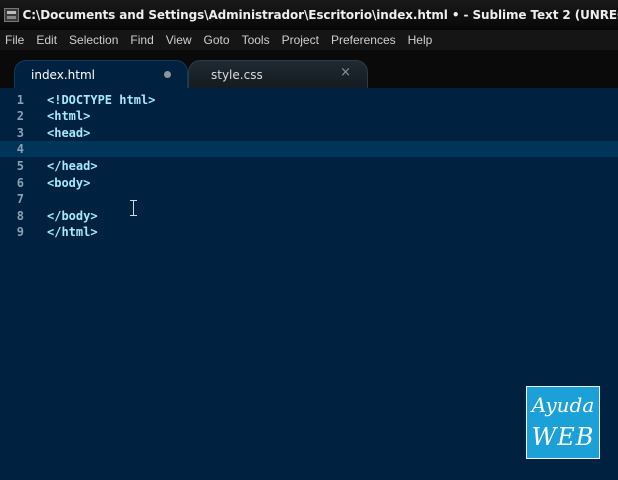 The width and height of the screenshot is (618, 480). What do you see at coordinates (72, 216) in the screenshot?
I see `line-code: </body>` at bounding box center [72, 216].